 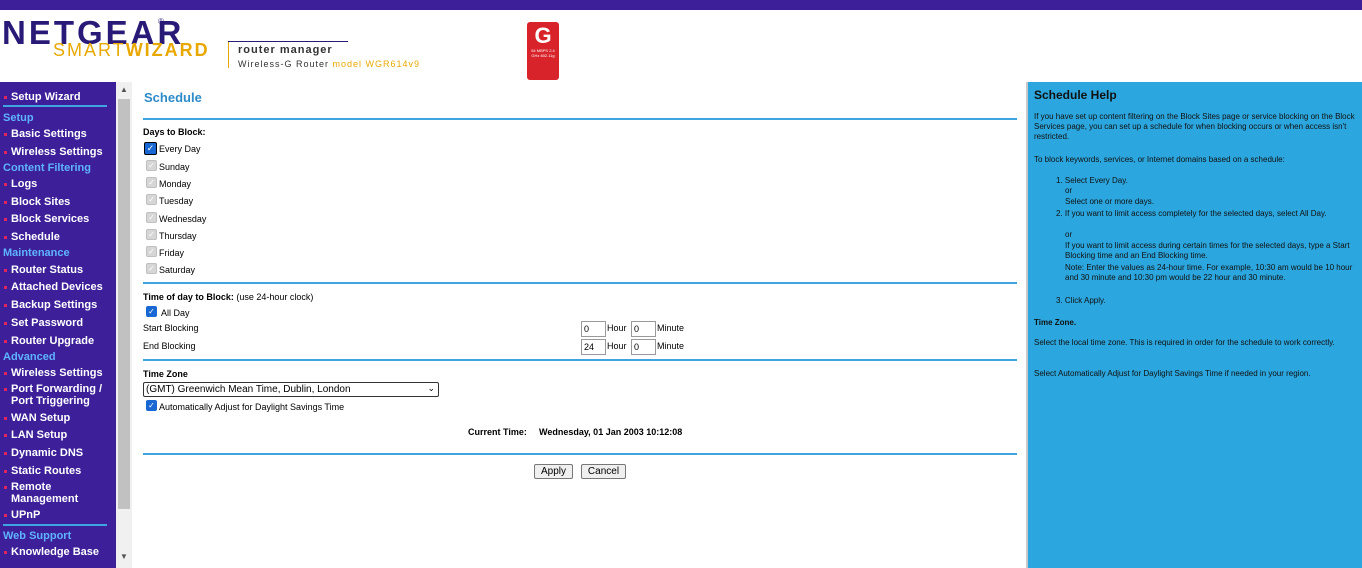 I want to click on logo-divider, so click(x=228, y=55).